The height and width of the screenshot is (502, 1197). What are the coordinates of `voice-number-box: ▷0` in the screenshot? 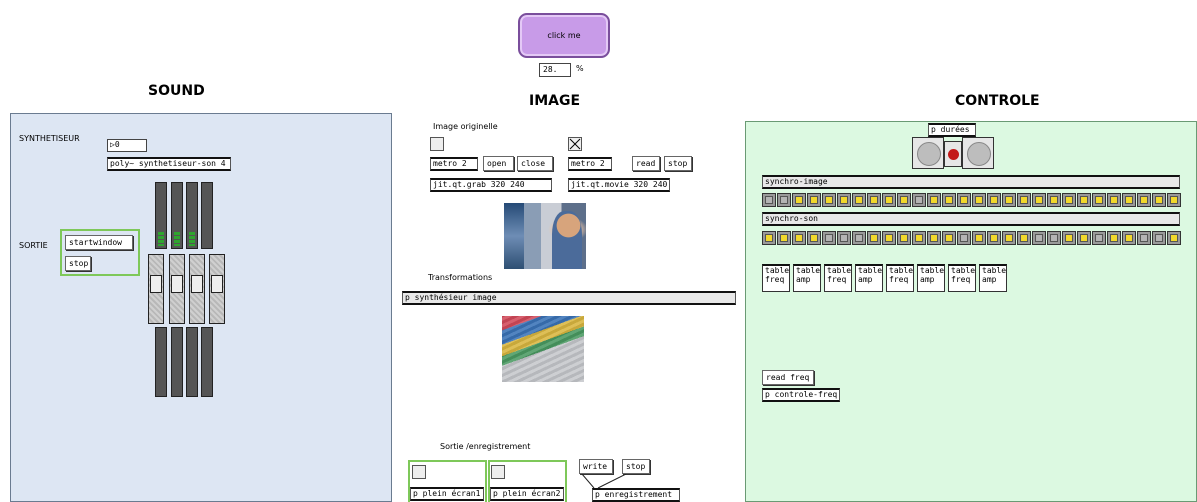 It's located at (127, 145).